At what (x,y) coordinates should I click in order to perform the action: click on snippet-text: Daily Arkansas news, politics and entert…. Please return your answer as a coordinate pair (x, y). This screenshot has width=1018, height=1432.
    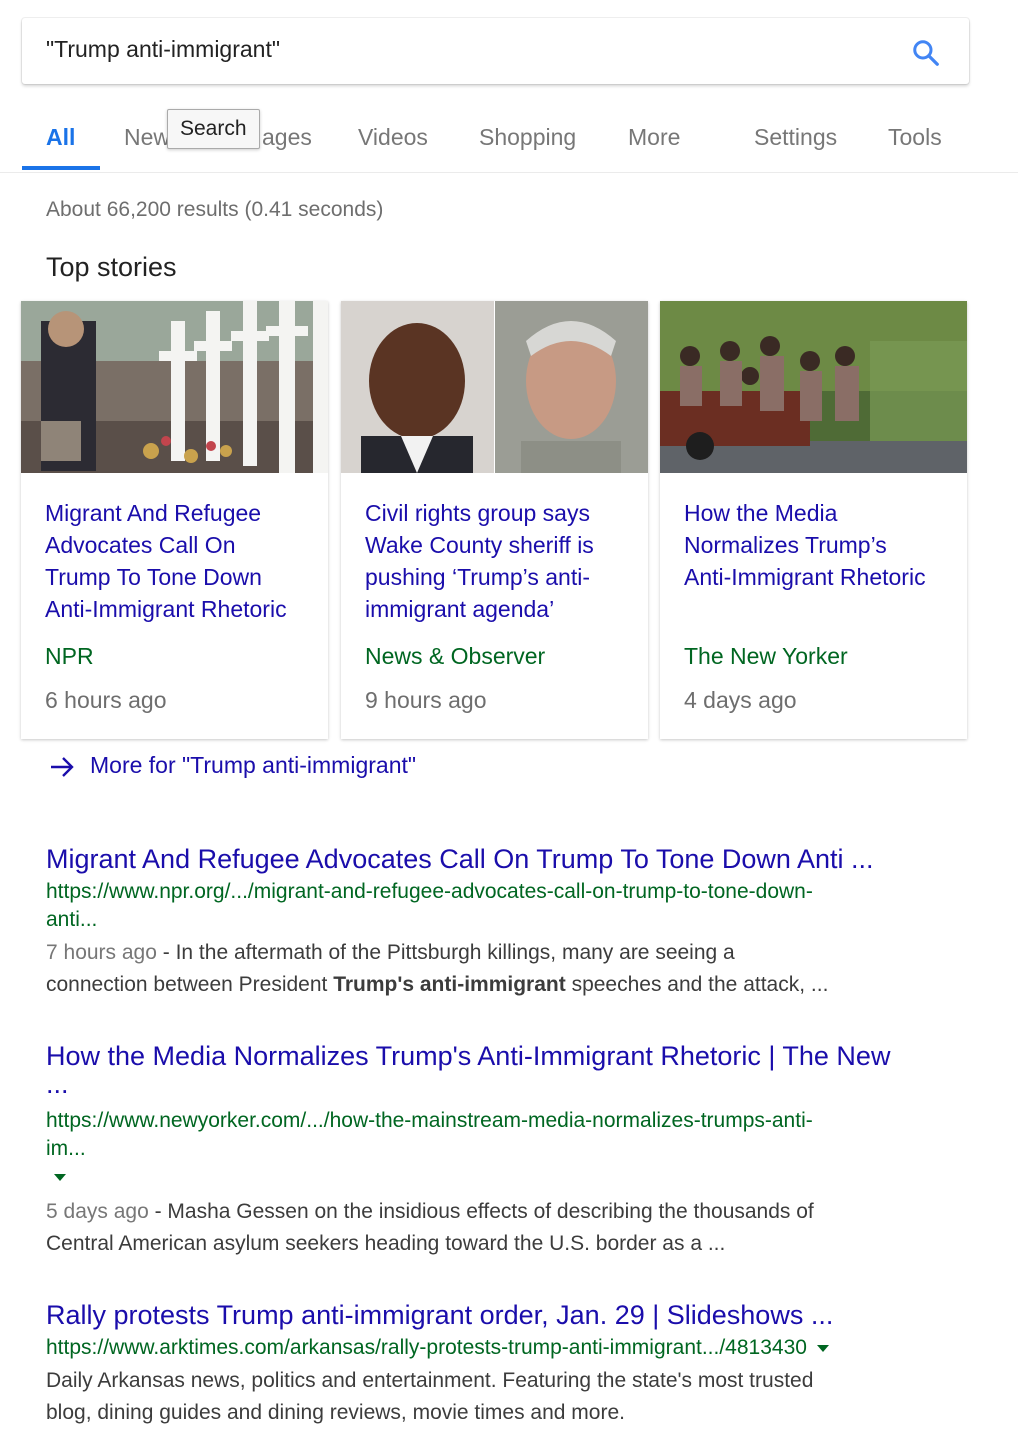
    Looking at the image, I should click on (430, 1380).